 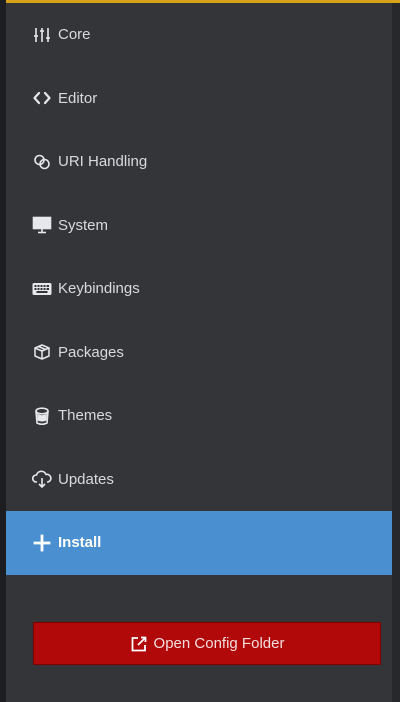 I want to click on sidebar-item-label: Packages, so click(x=91, y=352).